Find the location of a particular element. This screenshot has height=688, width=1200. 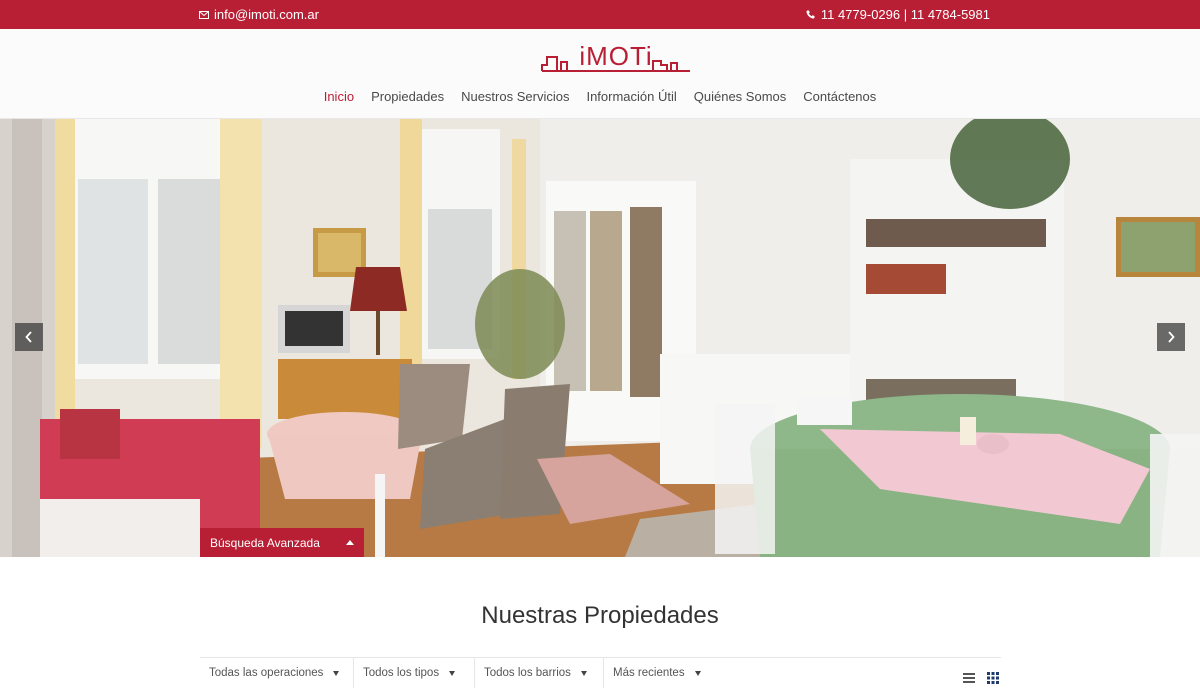

nav-item-informacion: Información Útil is located at coordinates (631, 96).